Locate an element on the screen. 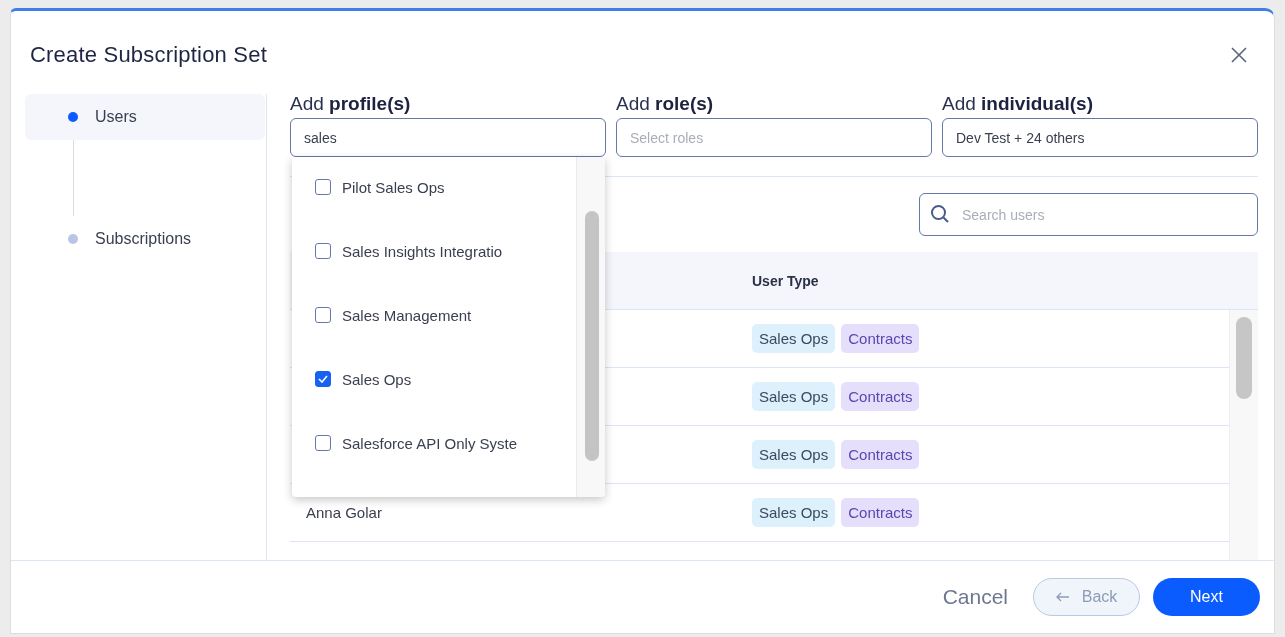  option-item: Sales Ops is located at coordinates (434, 379).